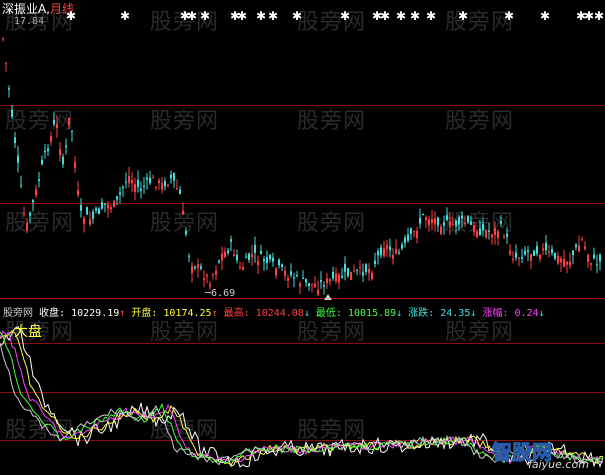 Image resolution: width=605 pixels, height=475 pixels. I want to click on cursor-triangle-icon, so click(328, 297).